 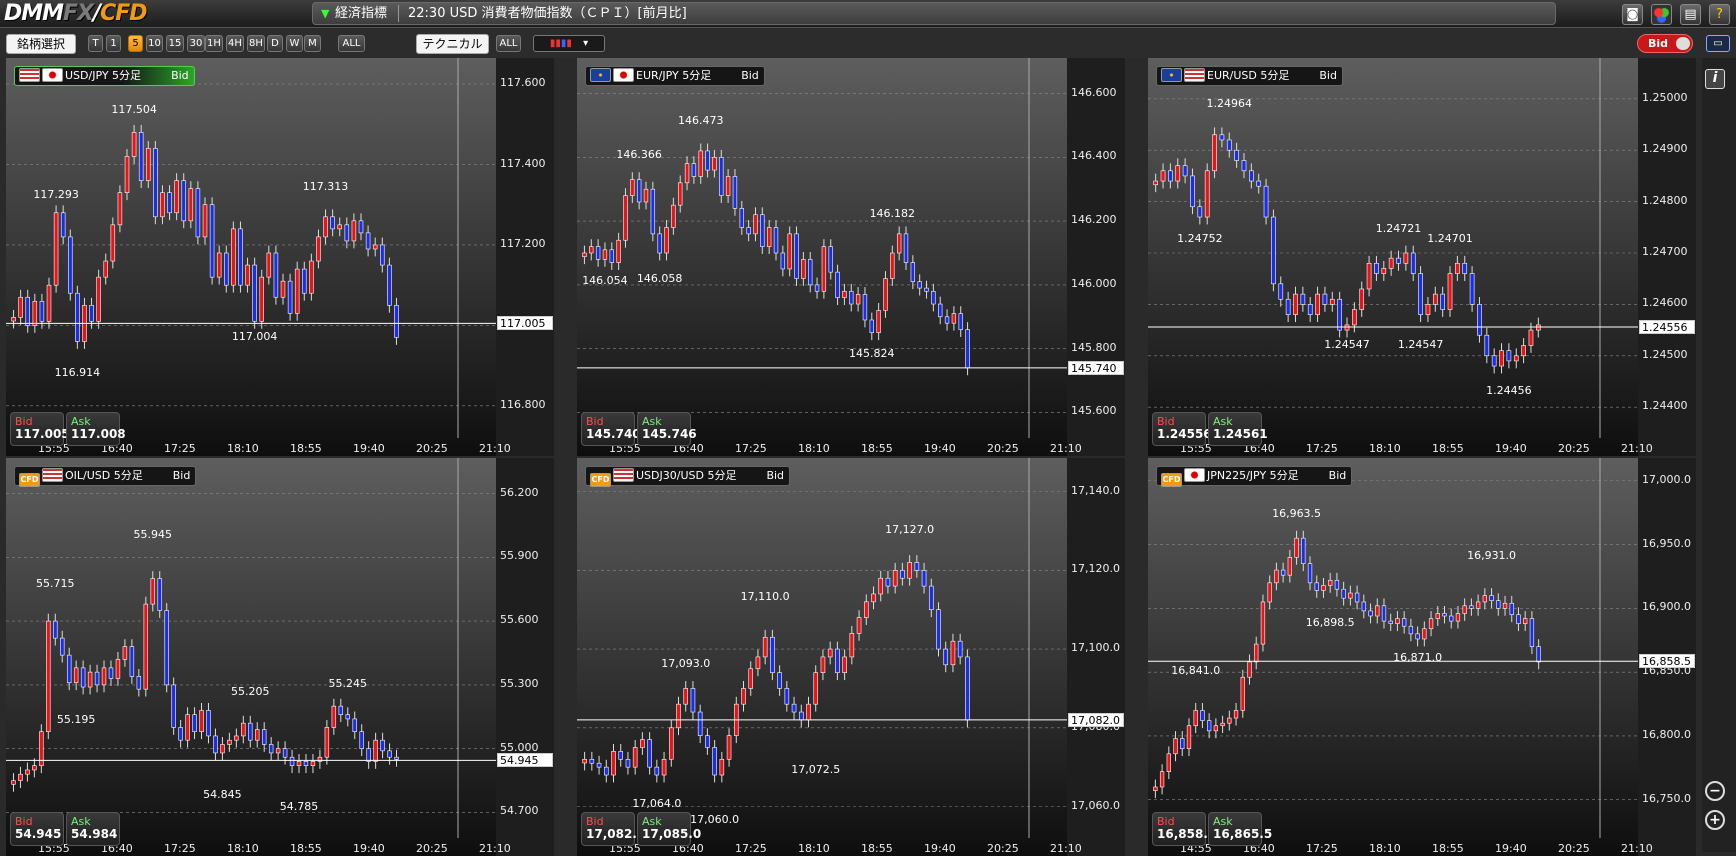 What do you see at coordinates (814, 848) in the screenshot?
I see `time-tick: 18:10` at bounding box center [814, 848].